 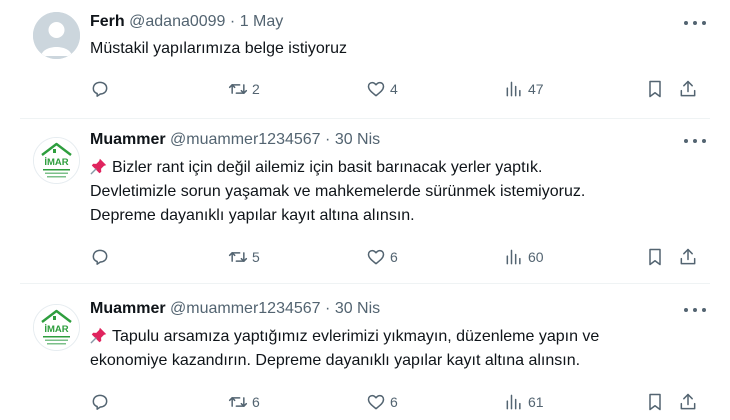 What do you see at coordinates (524, 257) in the screenshot?
I see `views-button: 60` at bounding box center [524, 257].